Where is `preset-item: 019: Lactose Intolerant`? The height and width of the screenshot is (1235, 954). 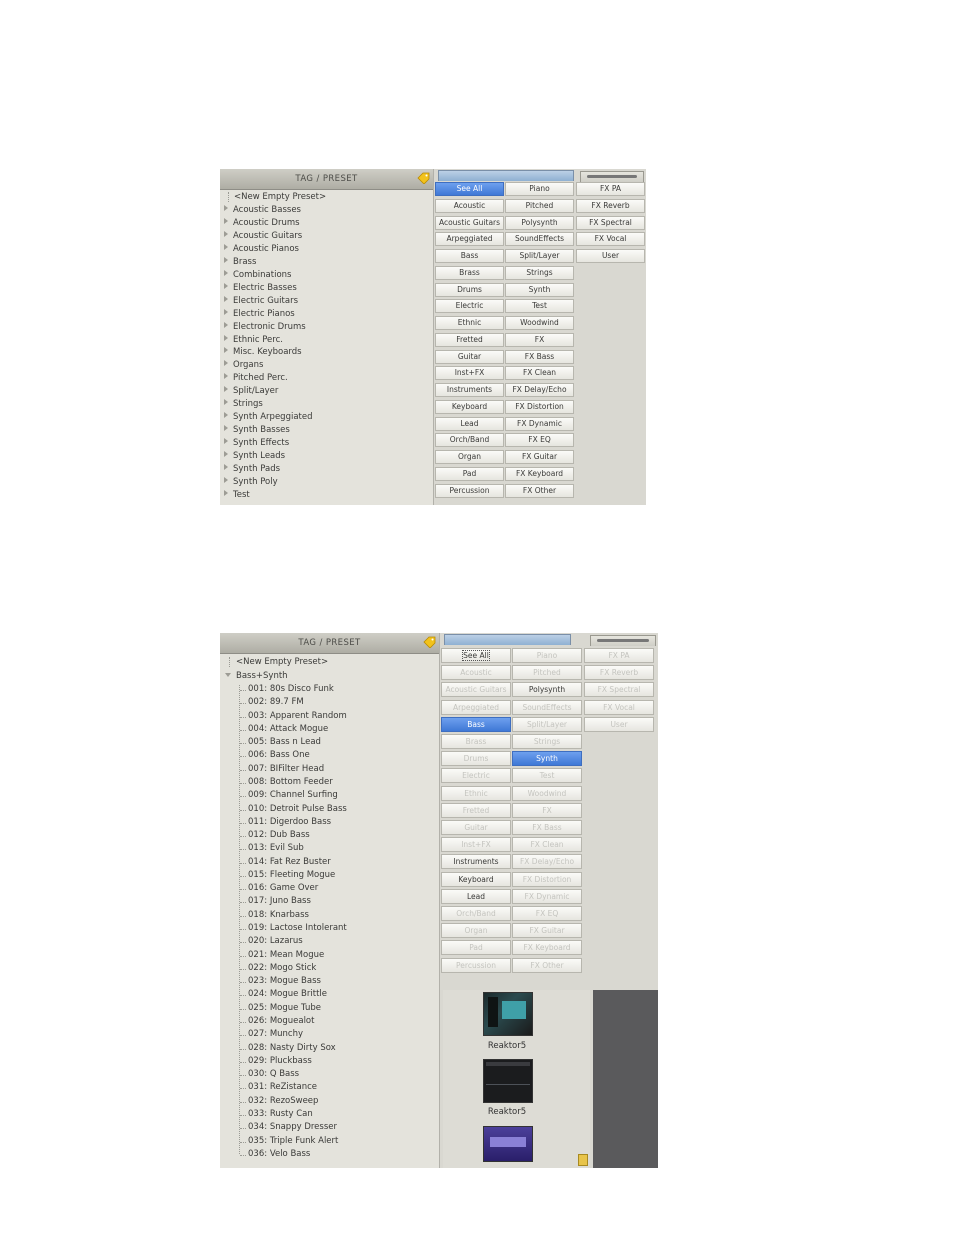 preset-item: 019: Lactose Intolerant is located at coordinates (297, 928).